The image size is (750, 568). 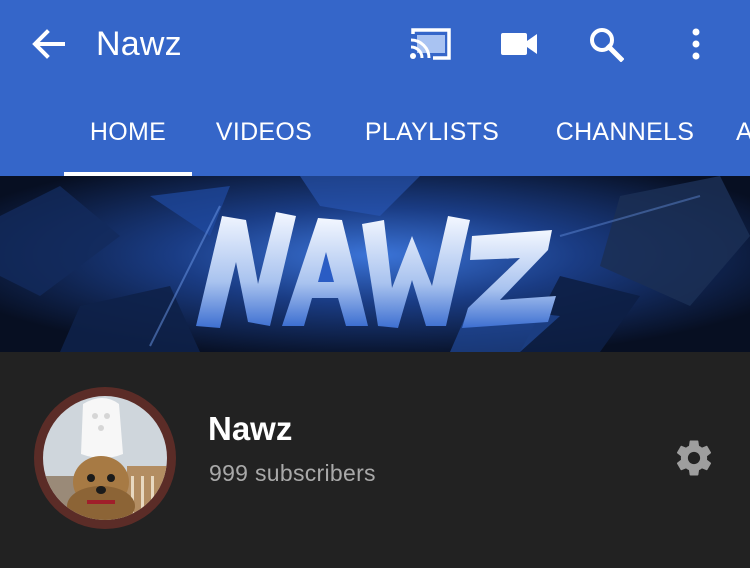 I want to click on more-options-button, so click(x=696, y=44).